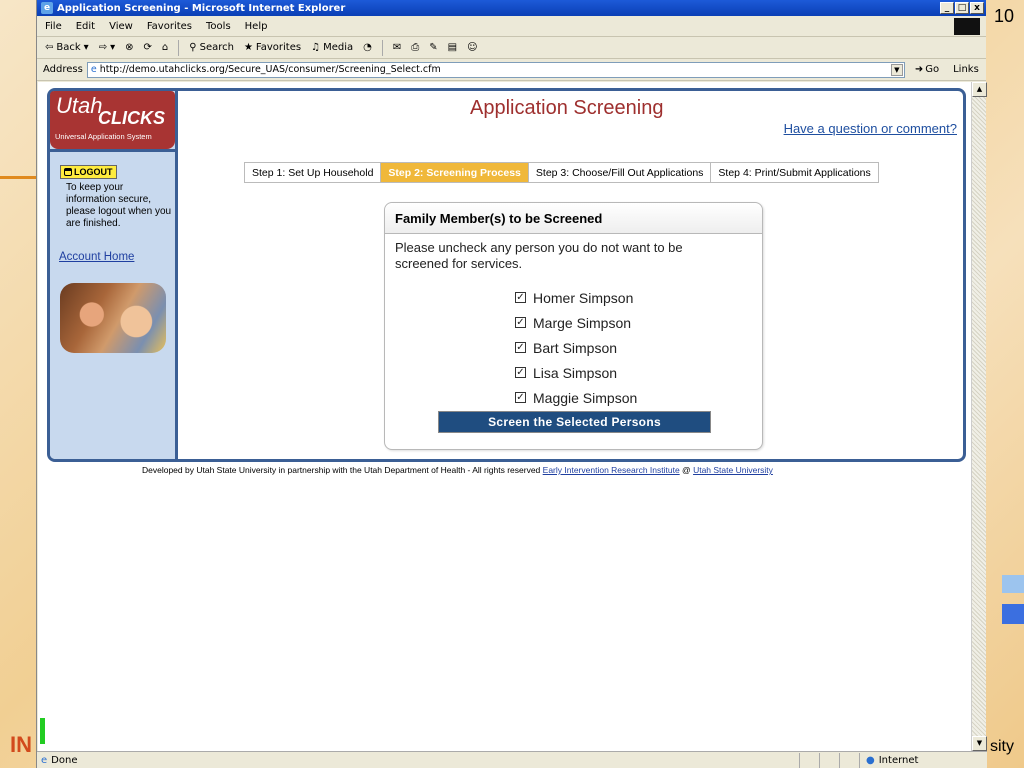 This screenshot has height=768, width=1024. I want to click on slide-page-number: 10, so click(1003, 16).